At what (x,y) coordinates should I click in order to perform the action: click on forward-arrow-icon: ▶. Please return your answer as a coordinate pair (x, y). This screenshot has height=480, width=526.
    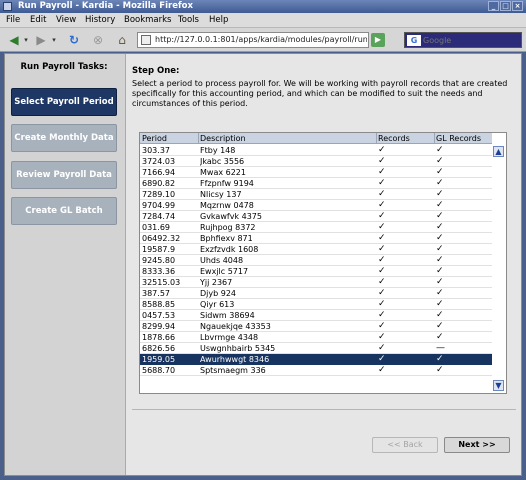
    Looking at the image, I should click on (41, 40).